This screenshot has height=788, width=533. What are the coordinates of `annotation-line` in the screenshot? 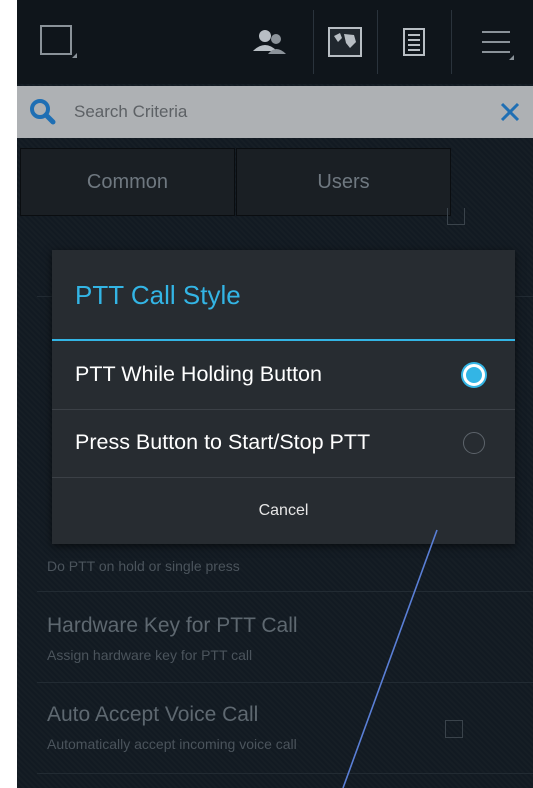 It's located at (390, 658).